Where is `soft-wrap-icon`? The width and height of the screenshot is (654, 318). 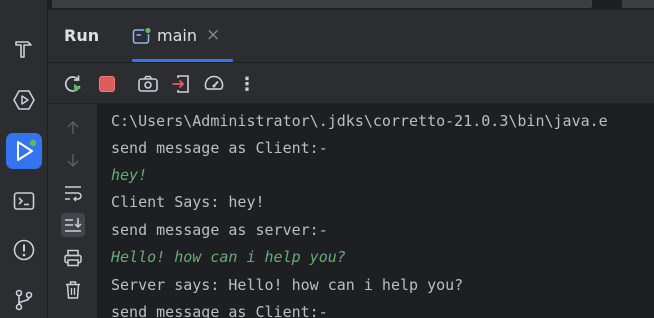 soft-wrap-icon is located at coordinates (73, 194).